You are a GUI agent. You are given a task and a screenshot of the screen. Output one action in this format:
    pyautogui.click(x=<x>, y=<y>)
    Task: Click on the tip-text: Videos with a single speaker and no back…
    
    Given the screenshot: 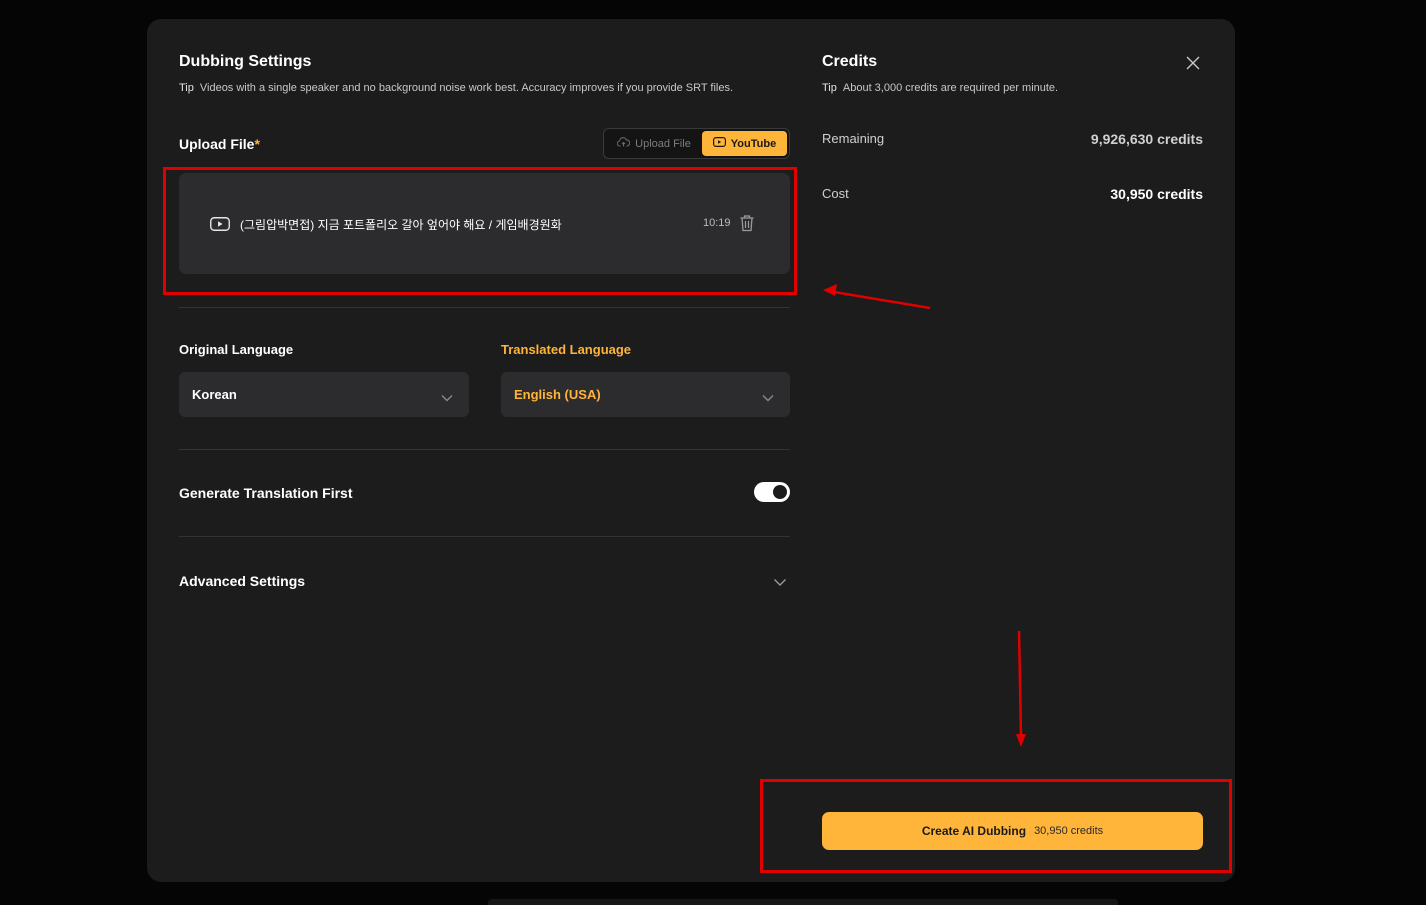 What is the action you would take?
    pyautogui.click(x=466, y=88)
    